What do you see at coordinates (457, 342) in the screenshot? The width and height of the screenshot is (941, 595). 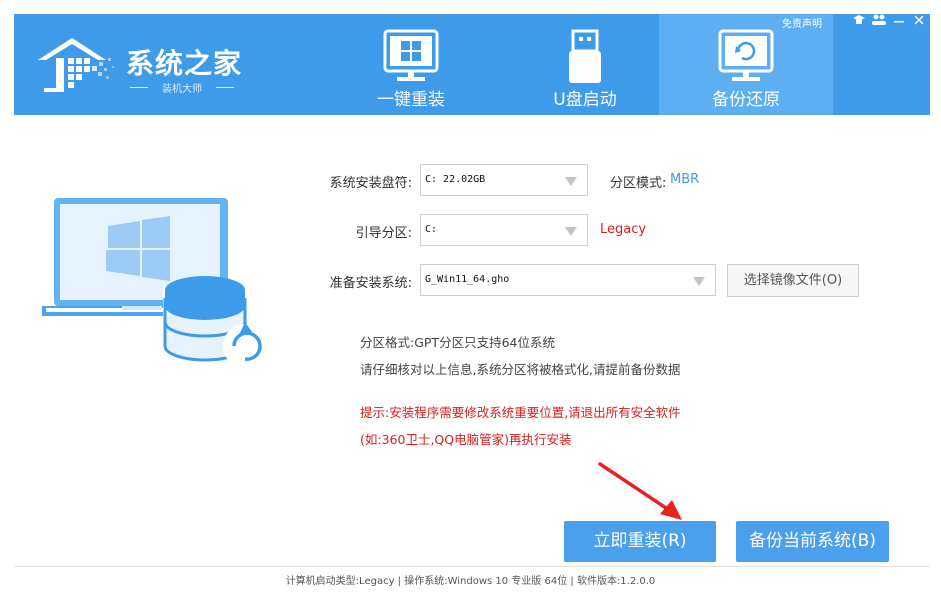 I see `partition-format-note: 分区格式:GPT分区只支持64位系统` at bounding box center [457, 342].